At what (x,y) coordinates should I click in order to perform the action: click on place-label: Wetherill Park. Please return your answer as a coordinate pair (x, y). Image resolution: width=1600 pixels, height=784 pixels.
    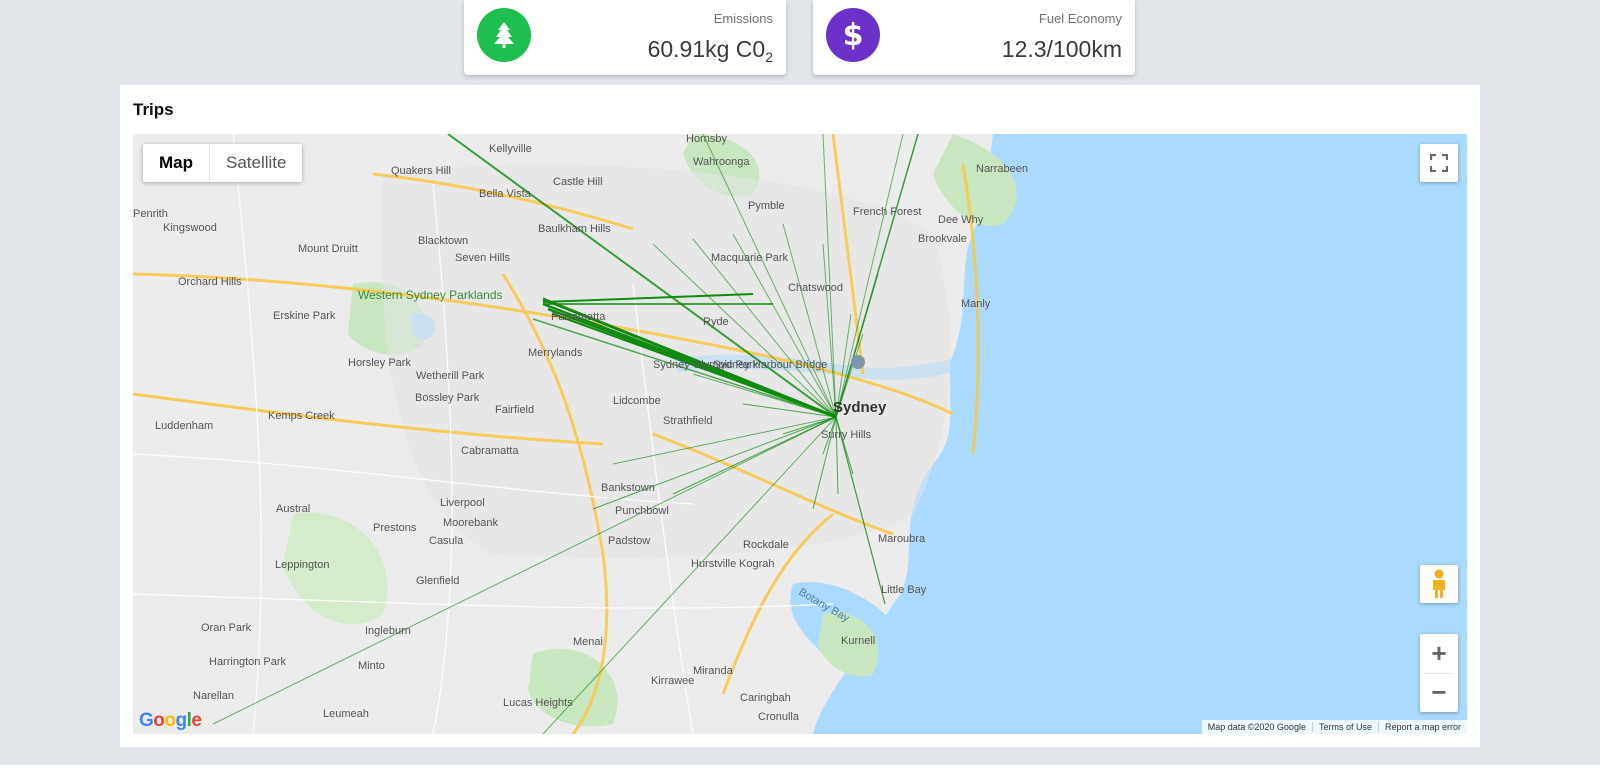
    Looking at the image, I should click on (450, 376).